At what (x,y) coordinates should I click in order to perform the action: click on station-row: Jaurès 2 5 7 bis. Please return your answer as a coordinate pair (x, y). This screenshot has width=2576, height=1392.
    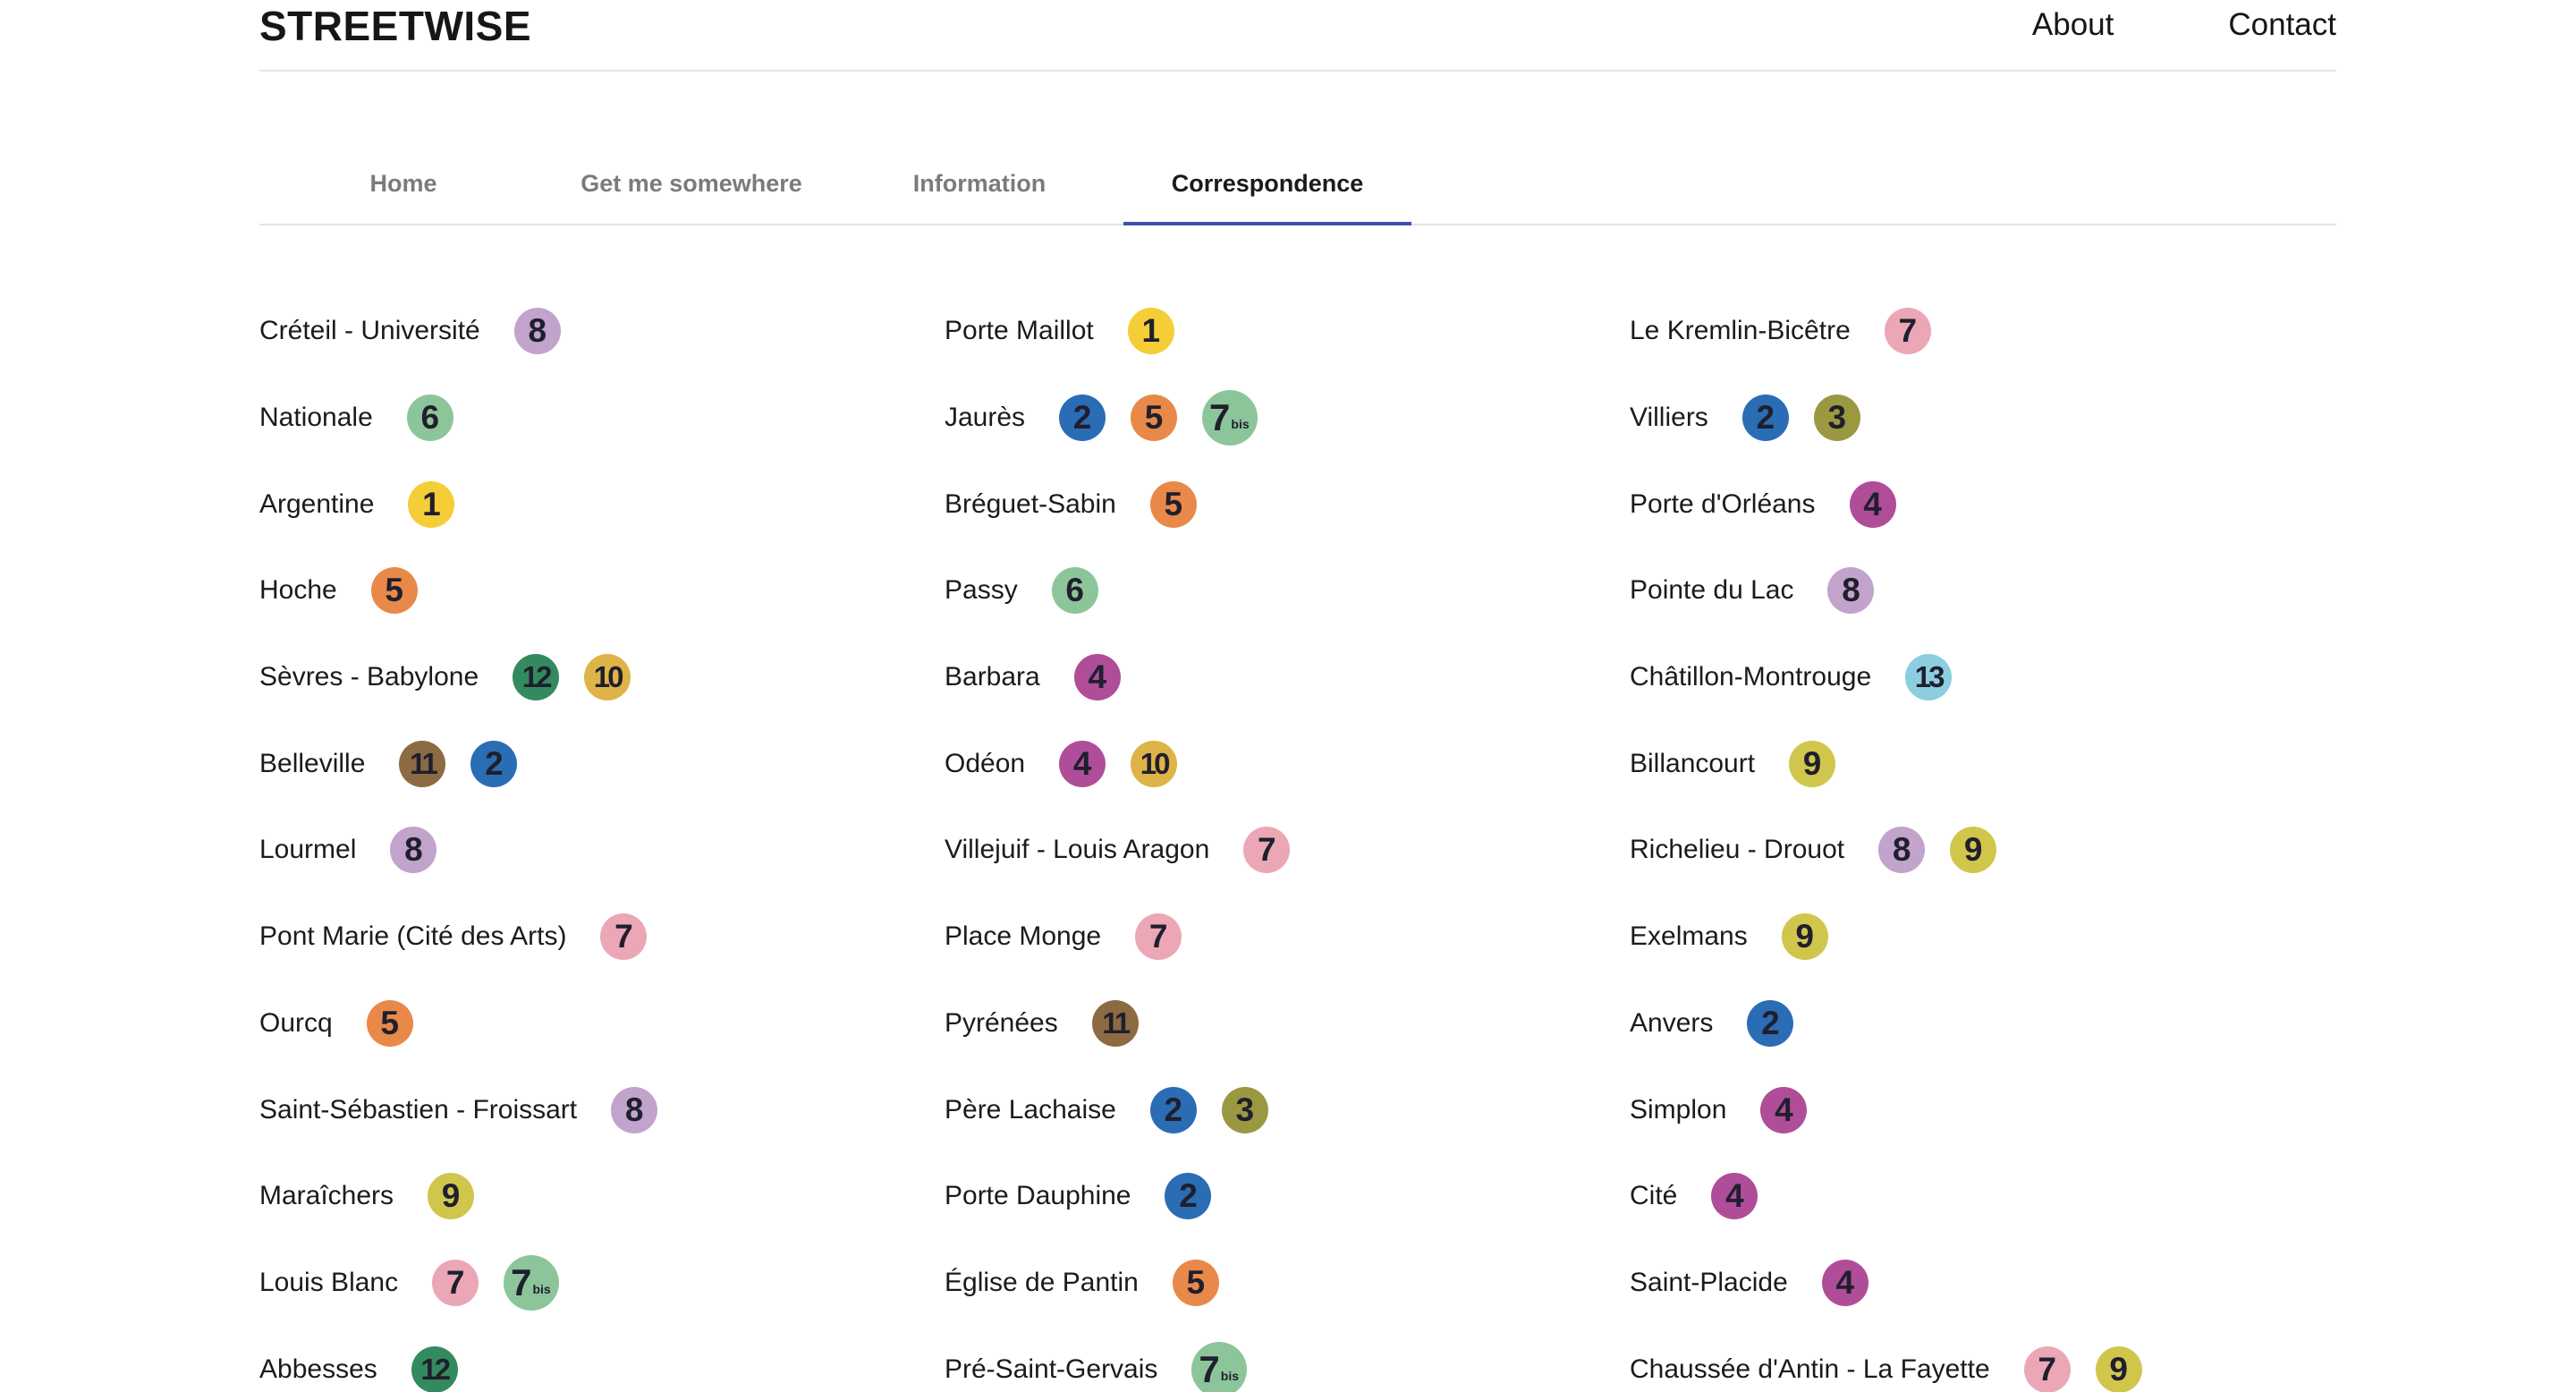
    Looking at the image, I should click on (1284, 418).